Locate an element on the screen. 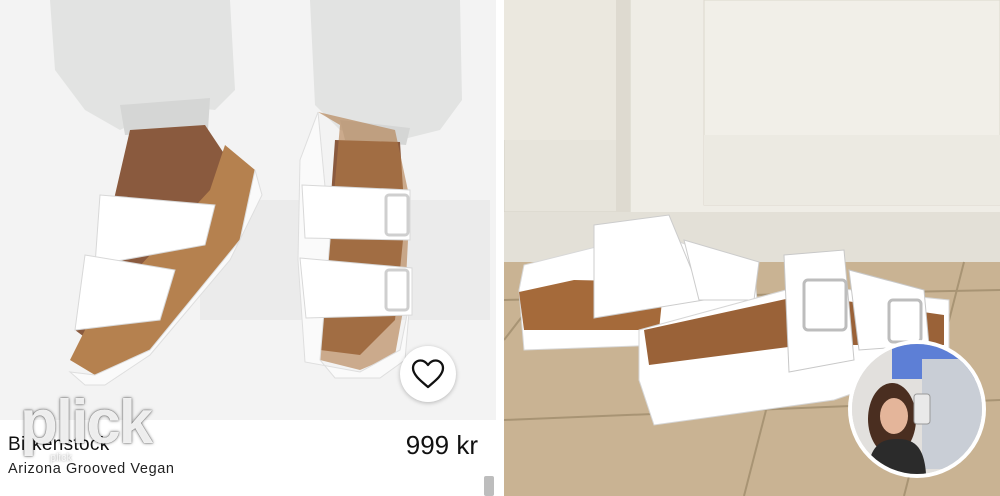 The image size is (1000, 496). avatar-photo is located at coordinates (917, 409).